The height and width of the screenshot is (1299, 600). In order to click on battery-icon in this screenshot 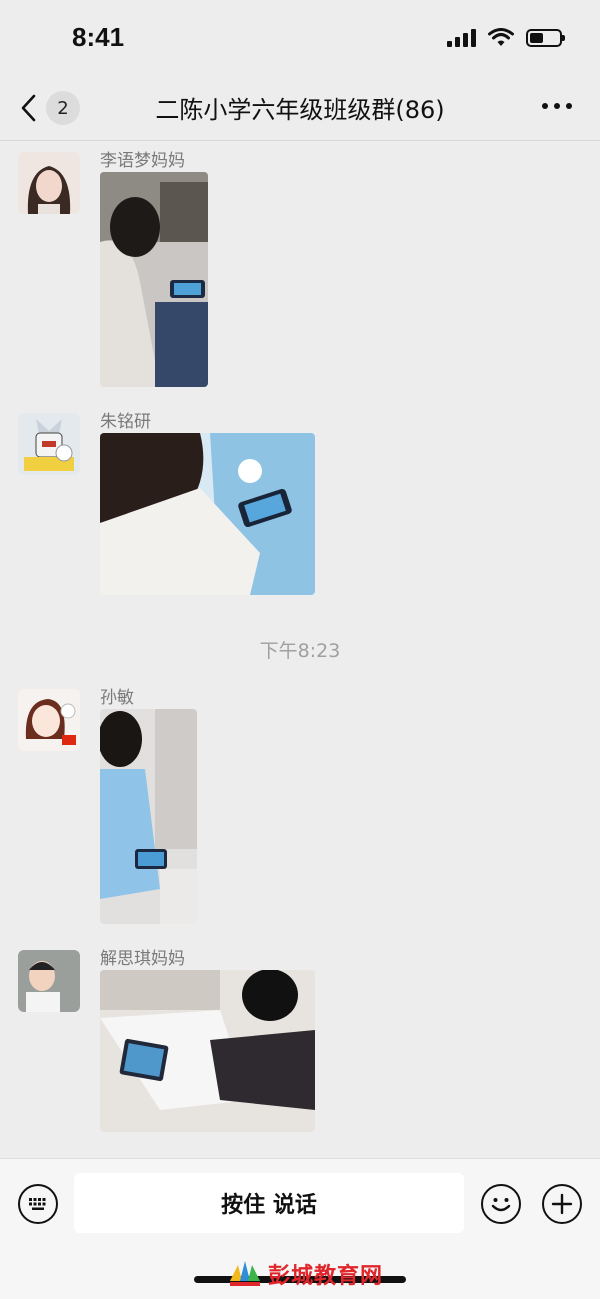, I will do `click(545, 38)`.